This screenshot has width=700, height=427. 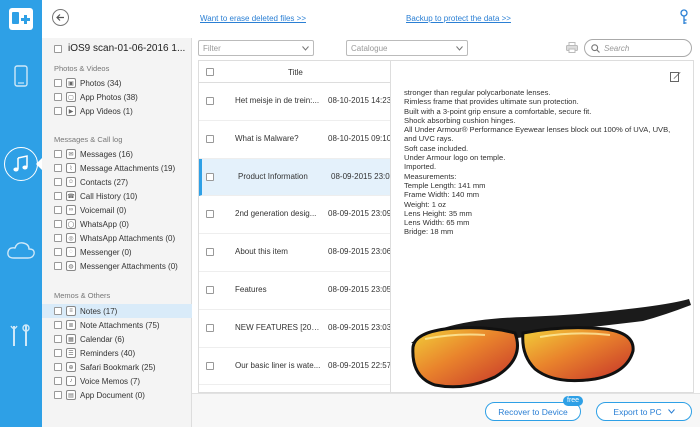 I want to click on note-line: Under Armour logo on temple., so click(x=455, y=158).